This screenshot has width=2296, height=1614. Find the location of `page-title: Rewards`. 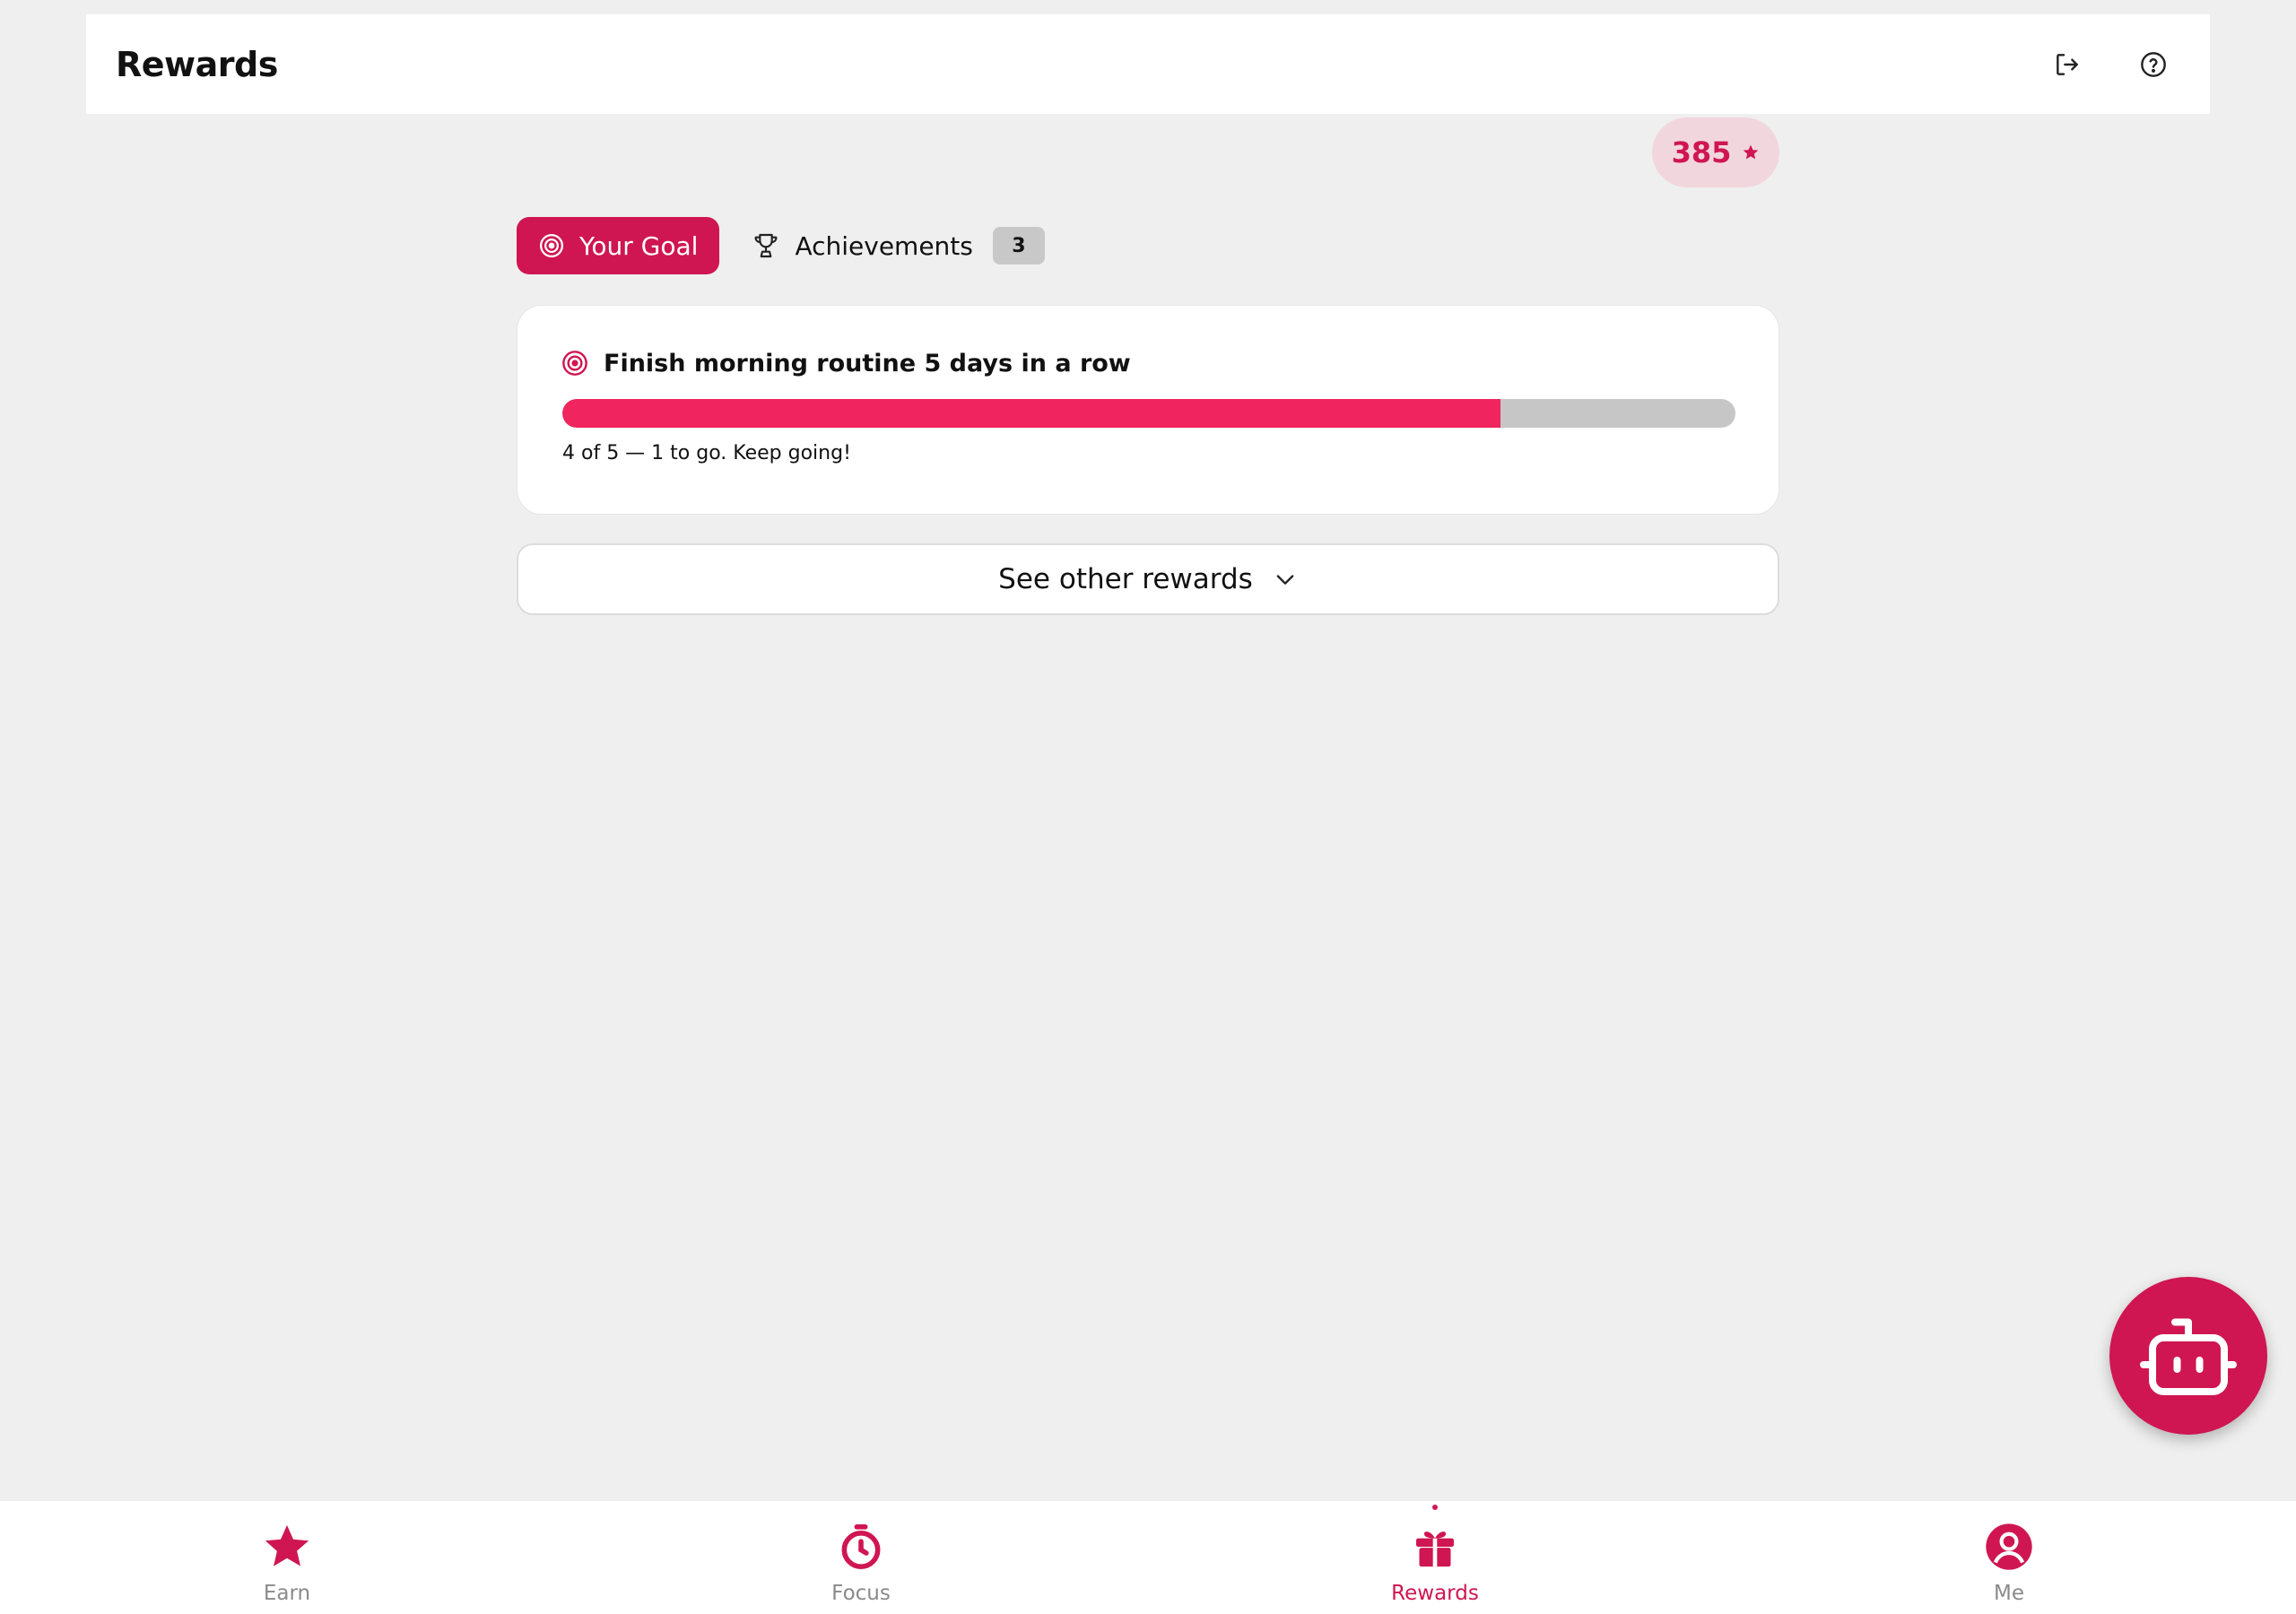

page-title: Rewards is located at coordinates (197, 64).